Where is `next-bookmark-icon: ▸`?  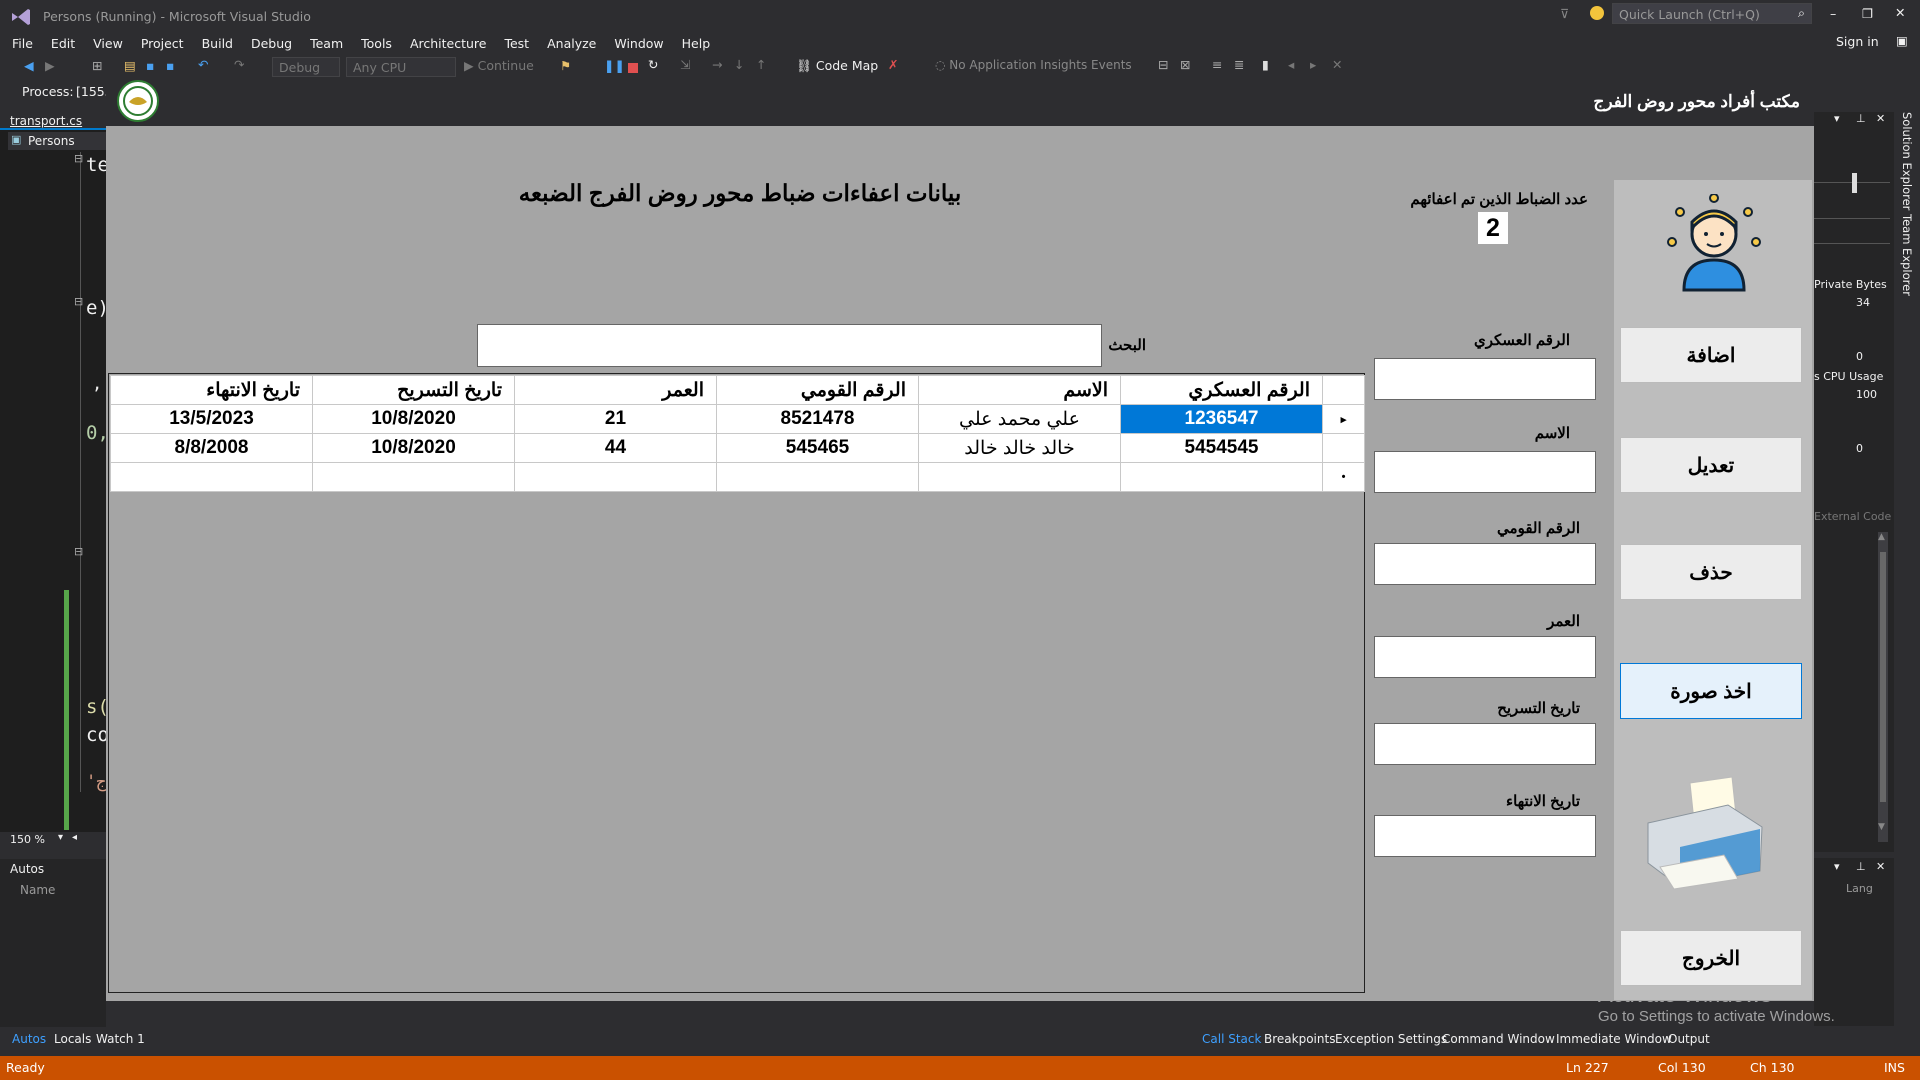
next-bookmark-icon: ▸ is located at coordinates (1313, 64).